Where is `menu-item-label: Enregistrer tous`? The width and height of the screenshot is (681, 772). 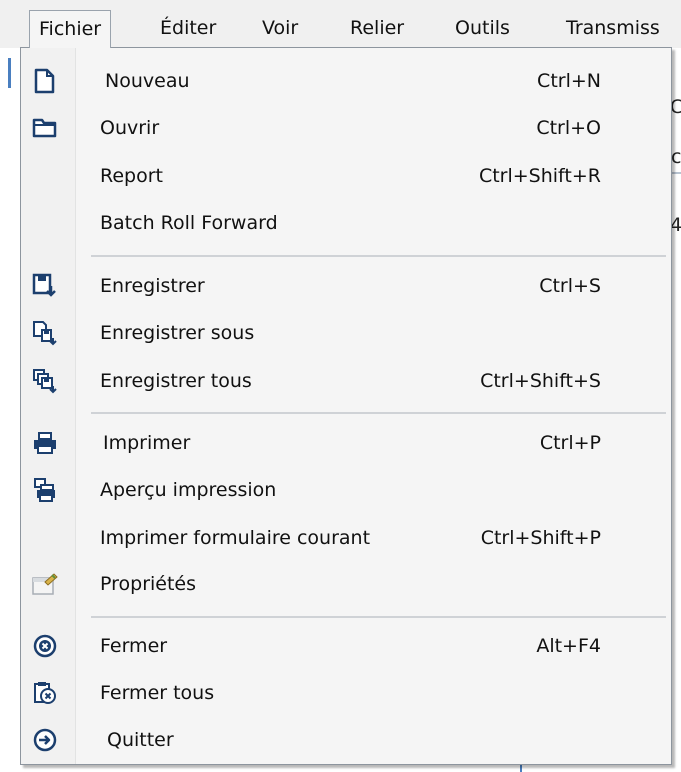
menu-item-label: Enregistrer tous is located at coordinates (176, 381).